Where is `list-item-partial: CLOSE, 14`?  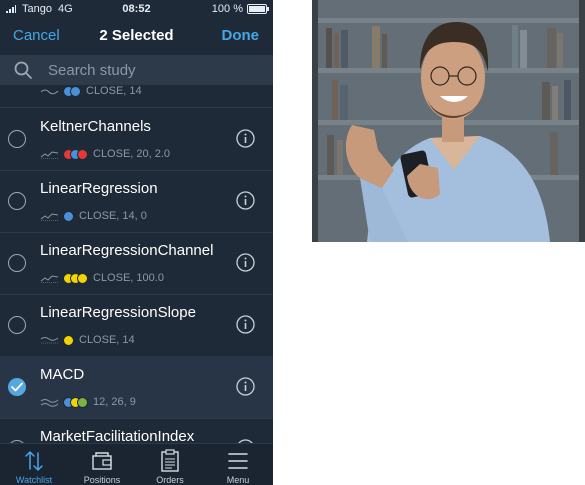
list-item-partial: CLOSE, 14 is located at coordinates (136, 96).